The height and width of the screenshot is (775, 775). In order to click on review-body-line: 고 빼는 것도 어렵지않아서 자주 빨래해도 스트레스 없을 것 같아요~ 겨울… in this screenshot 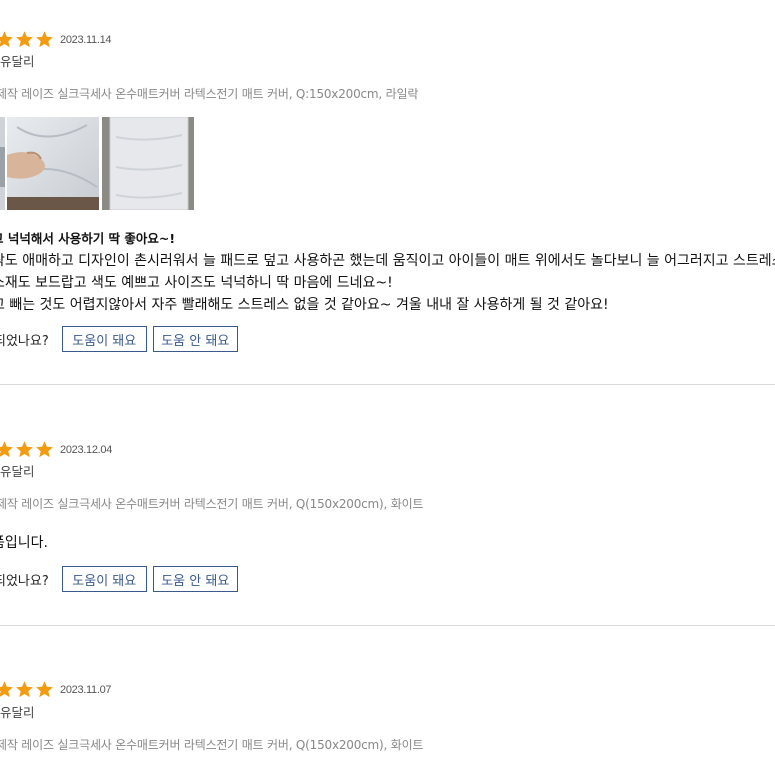, I will do `click(304, 305)`.